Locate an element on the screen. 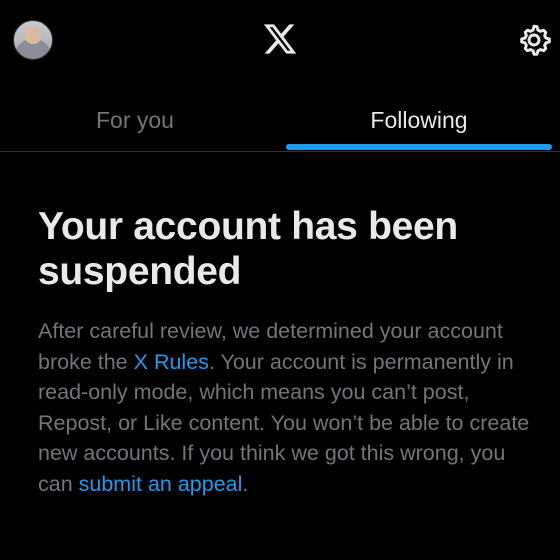 This screenshot has width=560, height=560. top-bar is located at coordinates (280, 41).